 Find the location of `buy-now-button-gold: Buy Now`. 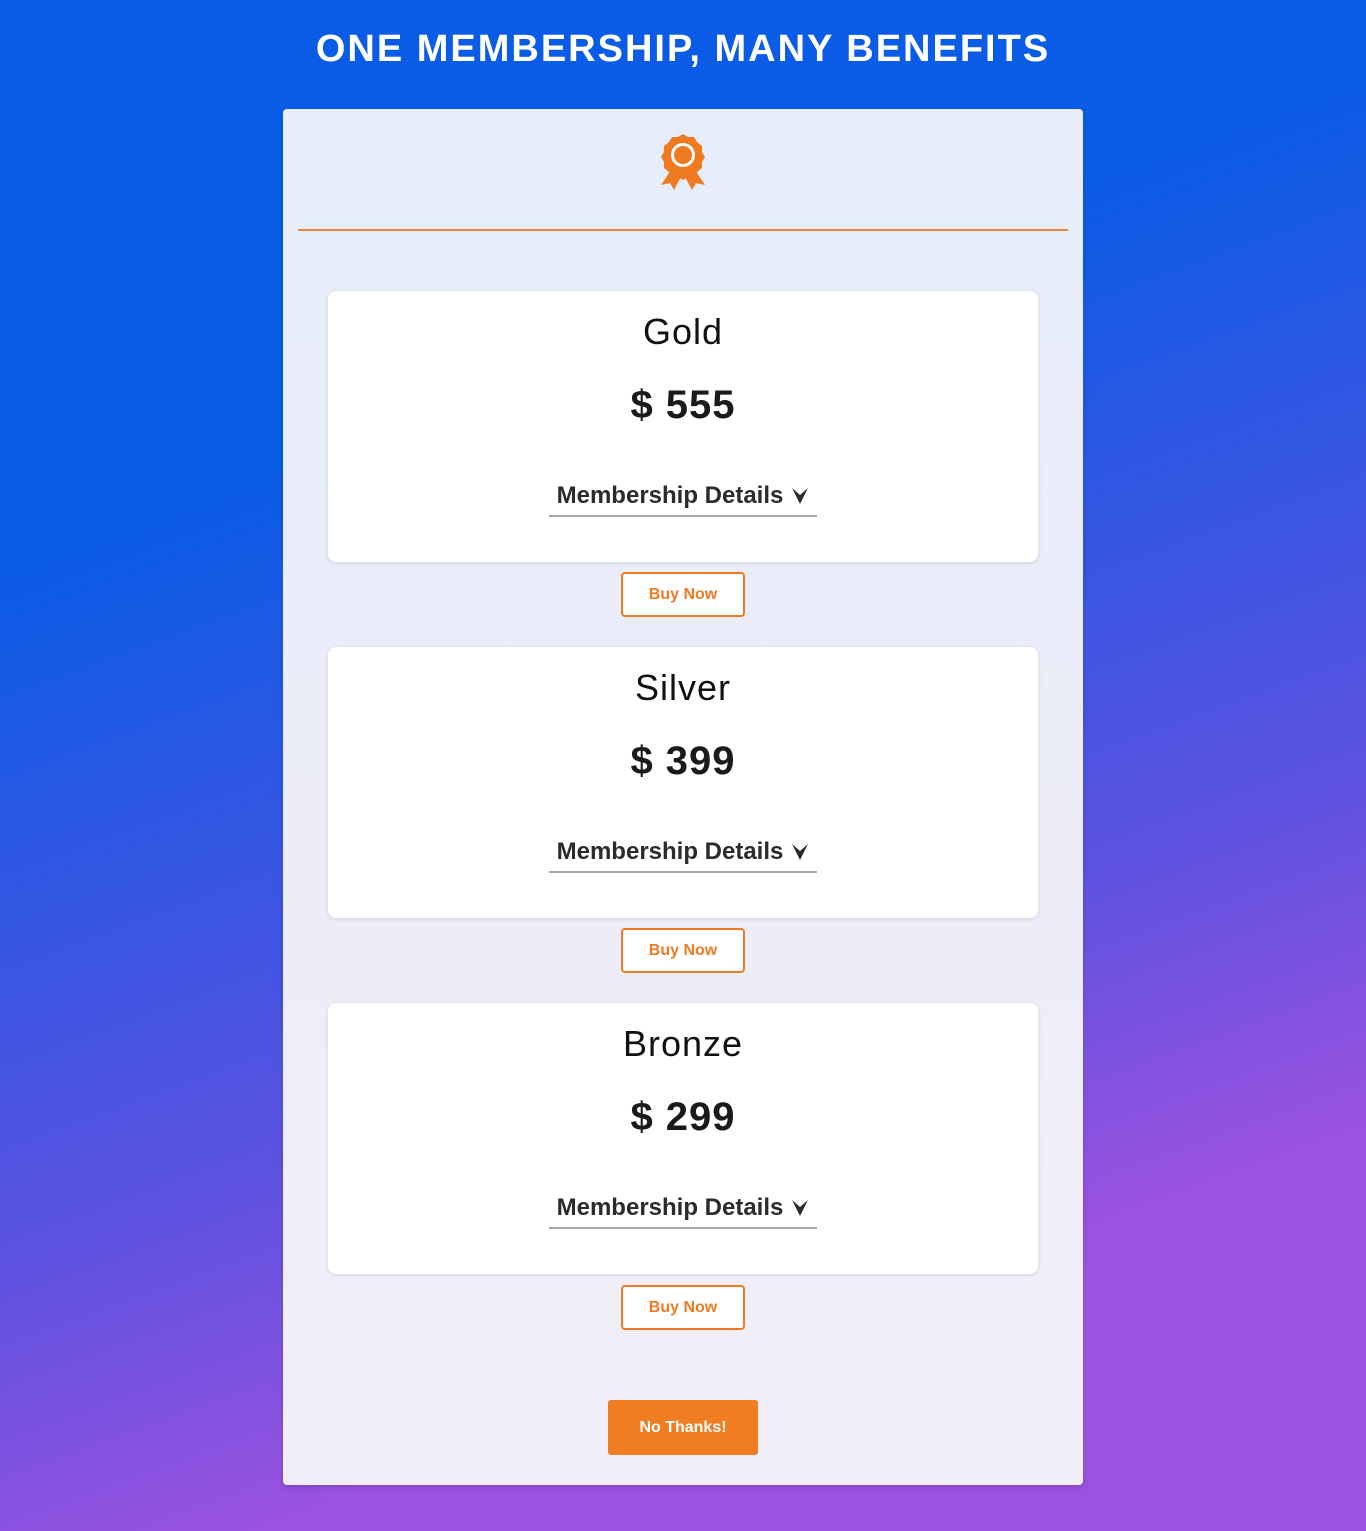

buy-now-button-gold: Buy Now is located at coordinates (683, 594).